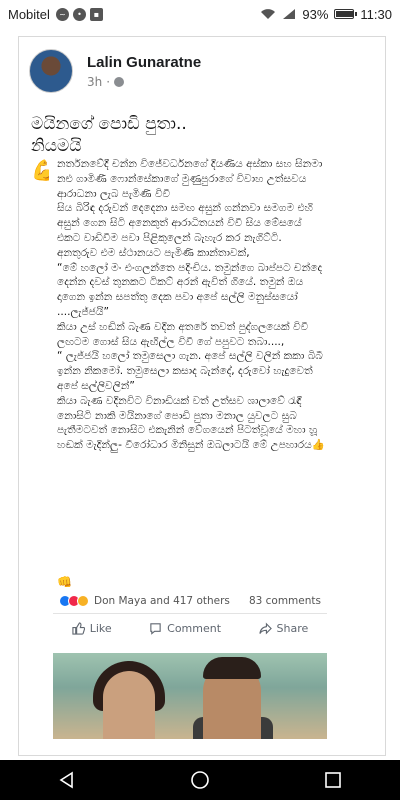 Image resolution: width=400 pixels, height=800 pixels. I want to click on action-bar: Like Comment Share, so click(190, 628).